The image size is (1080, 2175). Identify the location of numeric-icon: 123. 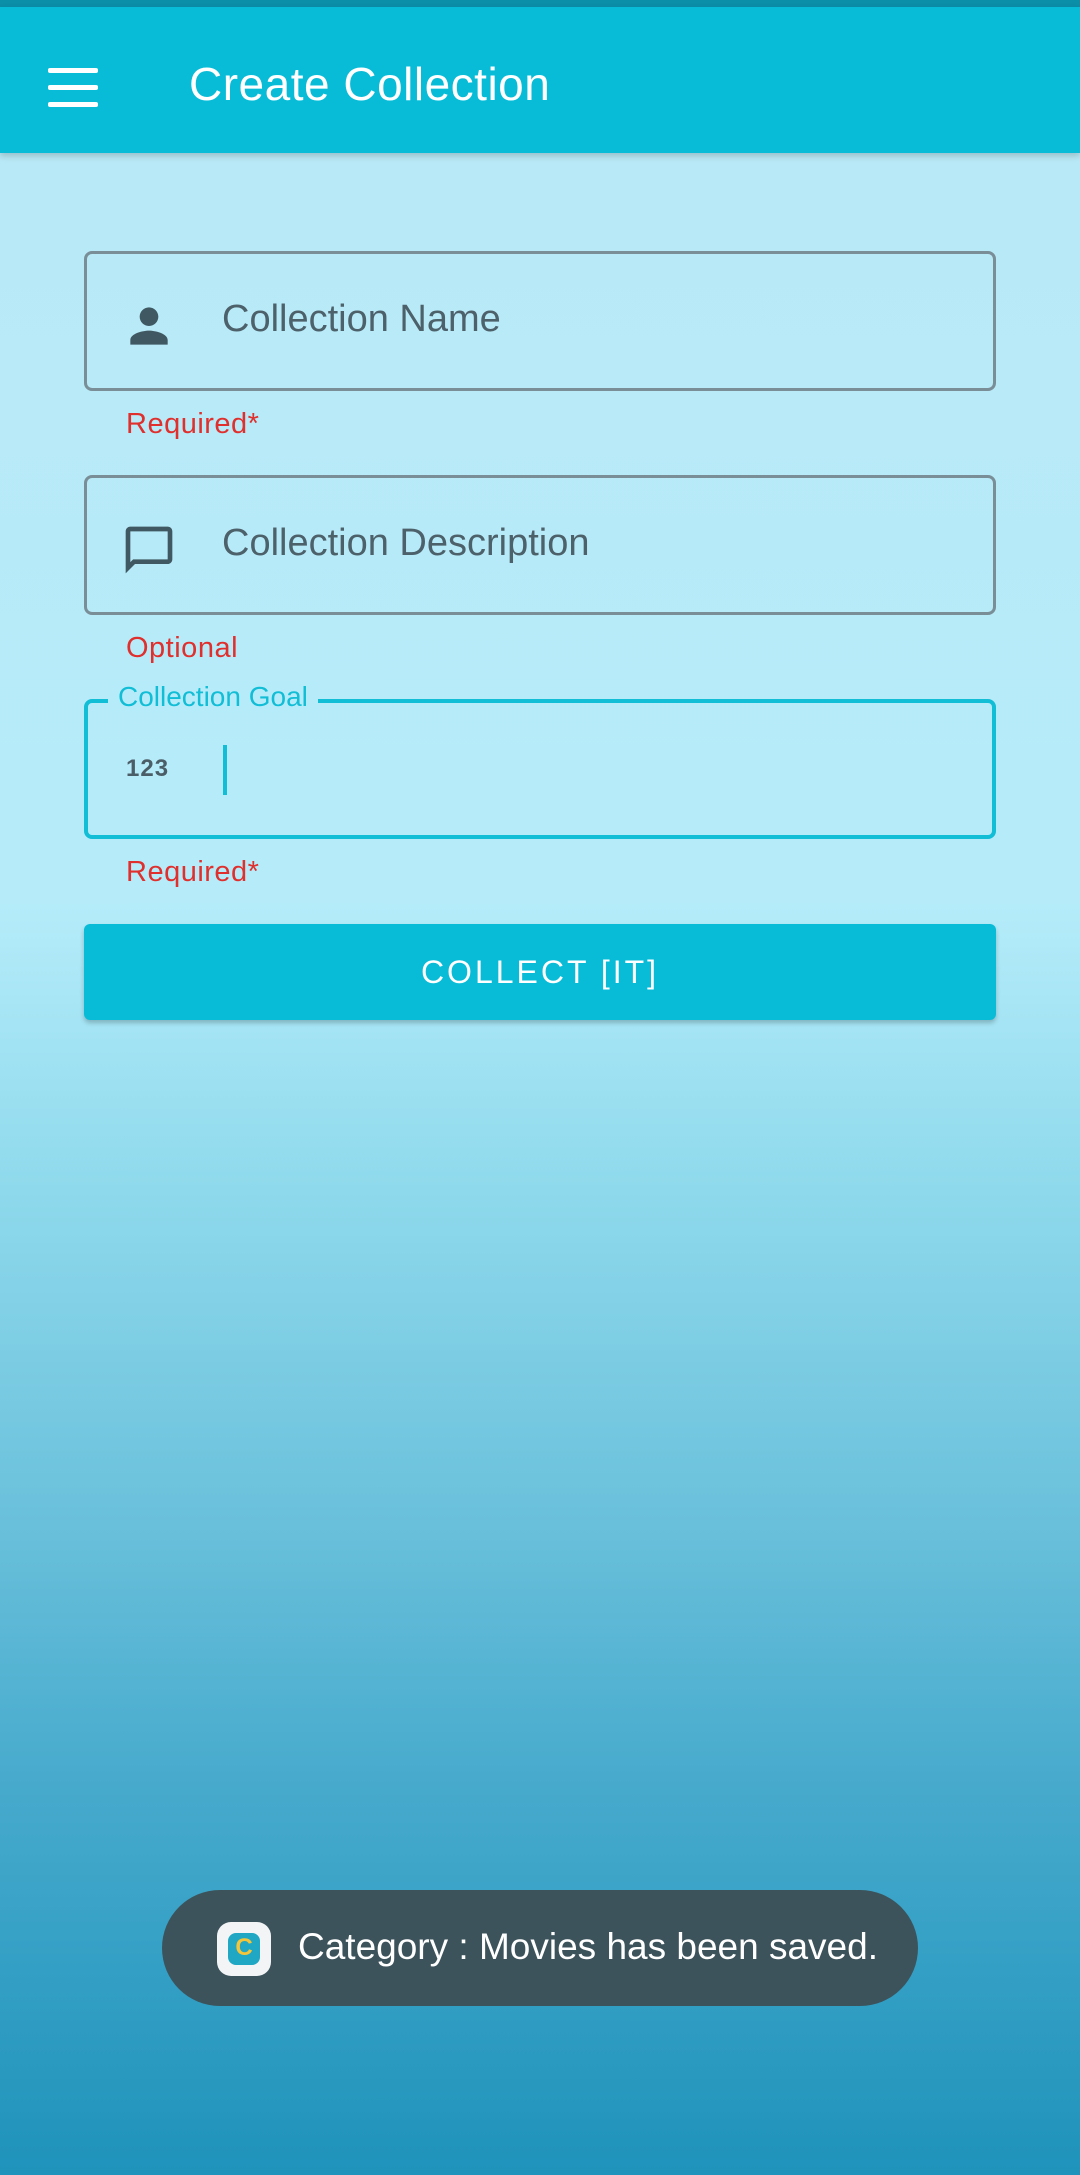
(148, 768).